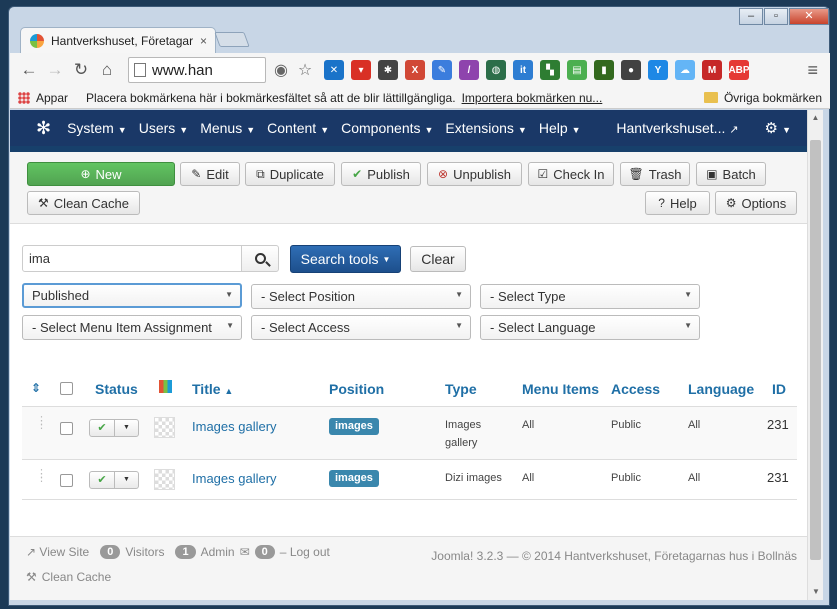 The height and width of the screenshot is (609, 837). What do you see at coordinates (52, 98) in the screenshot?
I see `apps-link: Appar` at bounding box center [52, 98].